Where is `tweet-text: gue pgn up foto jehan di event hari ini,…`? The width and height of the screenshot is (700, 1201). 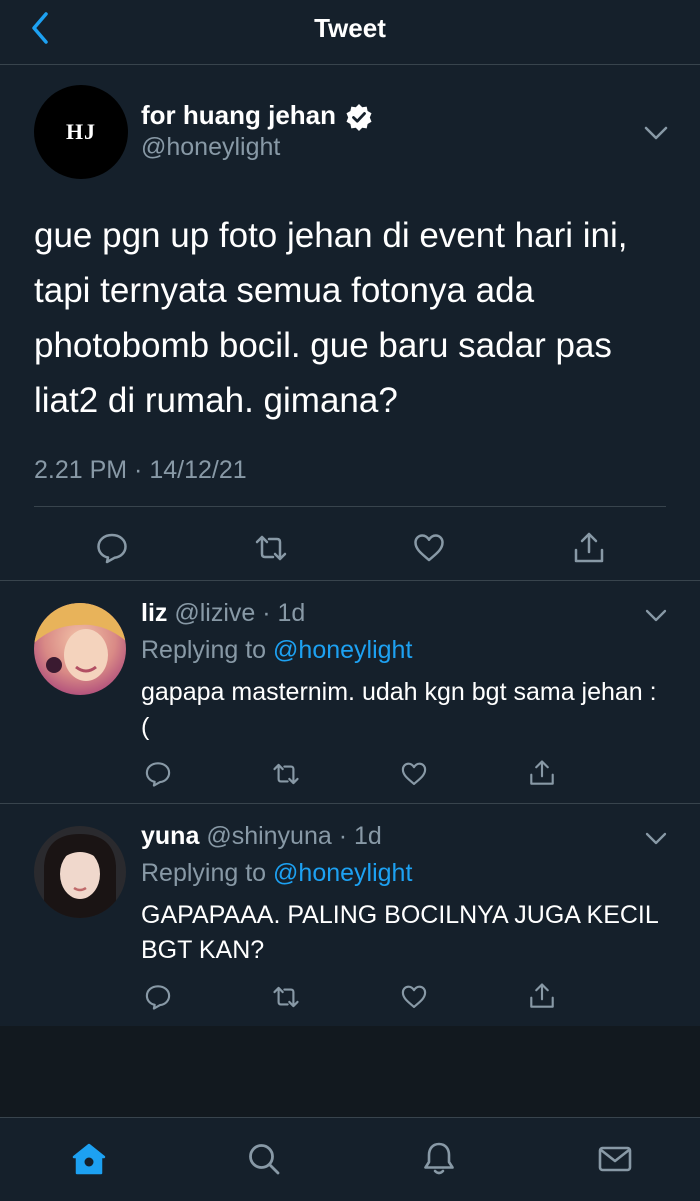
tweet-text: gue pgn up foto jehan di event hari ini,… is located at coordinates (331, 318).